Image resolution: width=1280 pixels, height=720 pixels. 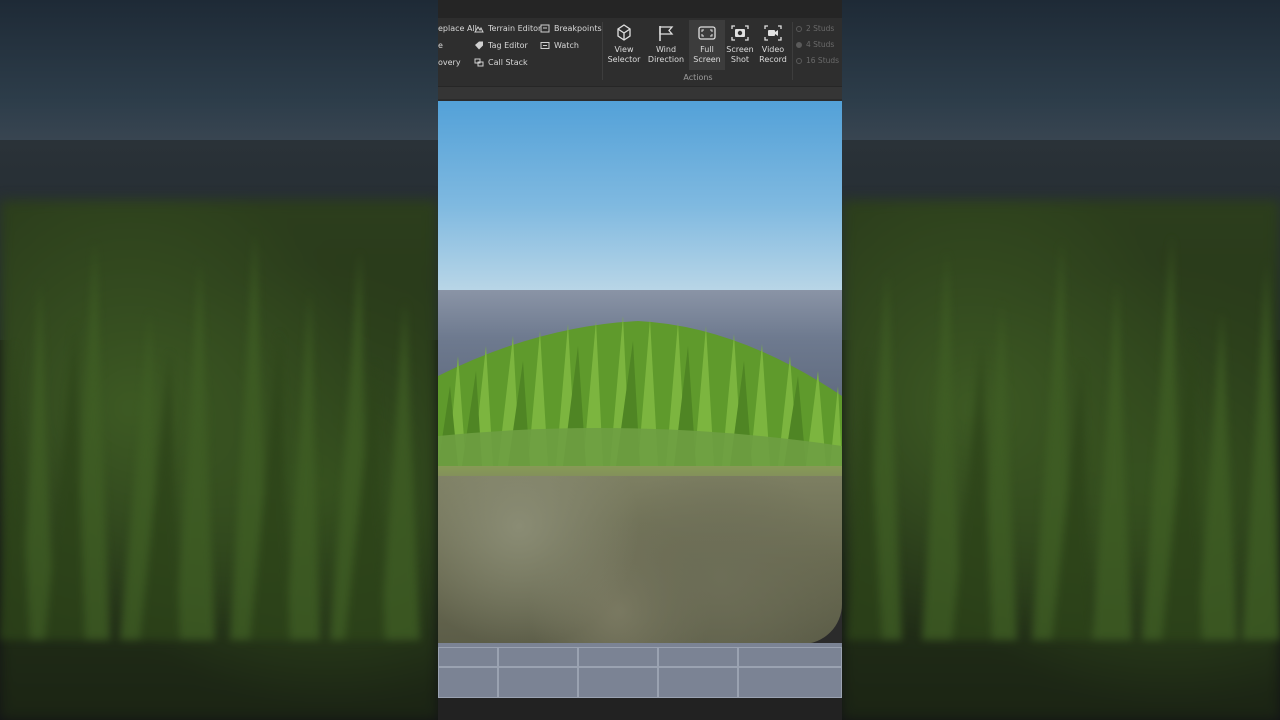 I want to click on studs-option-4: 4 Studs, so click(x=815, y=44).